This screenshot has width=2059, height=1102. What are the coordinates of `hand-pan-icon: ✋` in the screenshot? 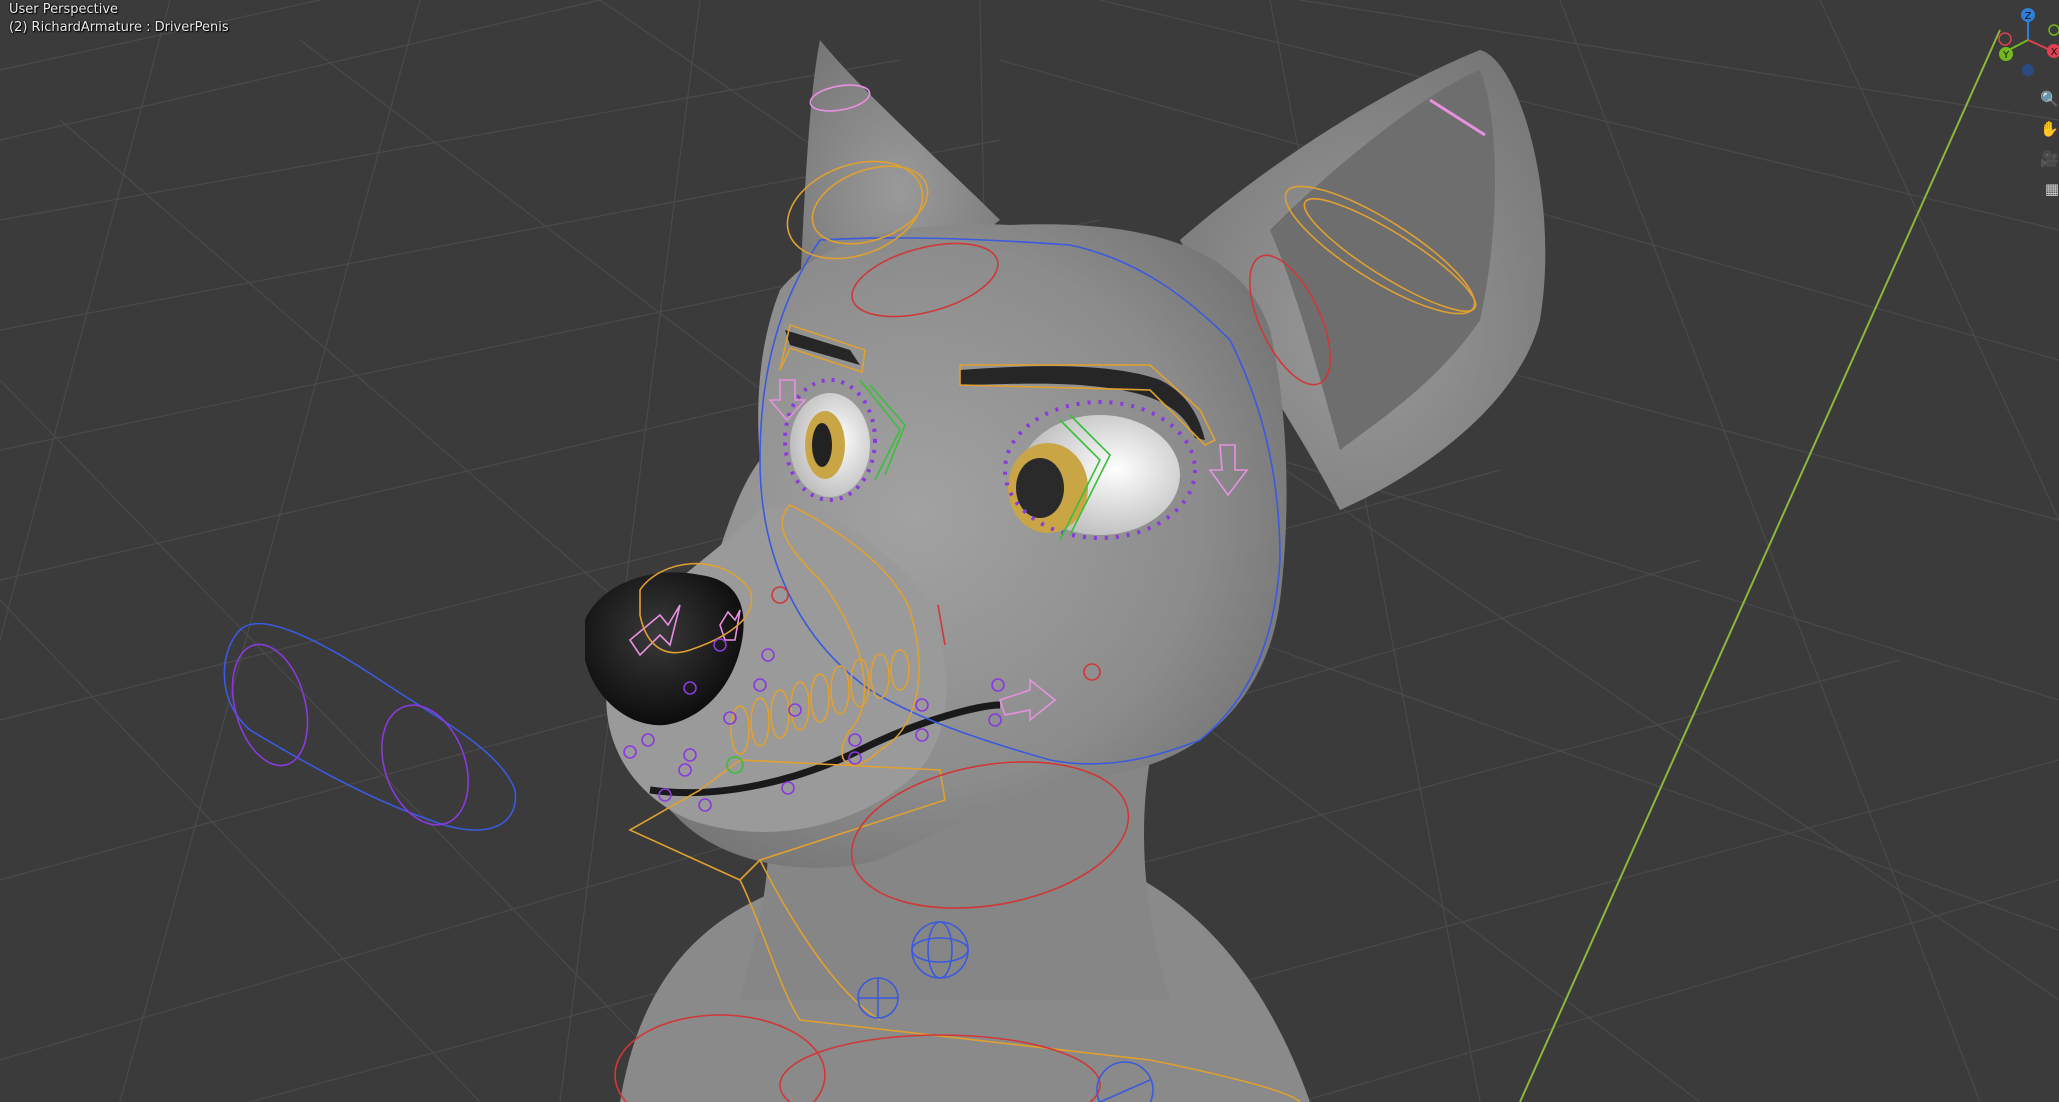 It's located at (2049, 129).